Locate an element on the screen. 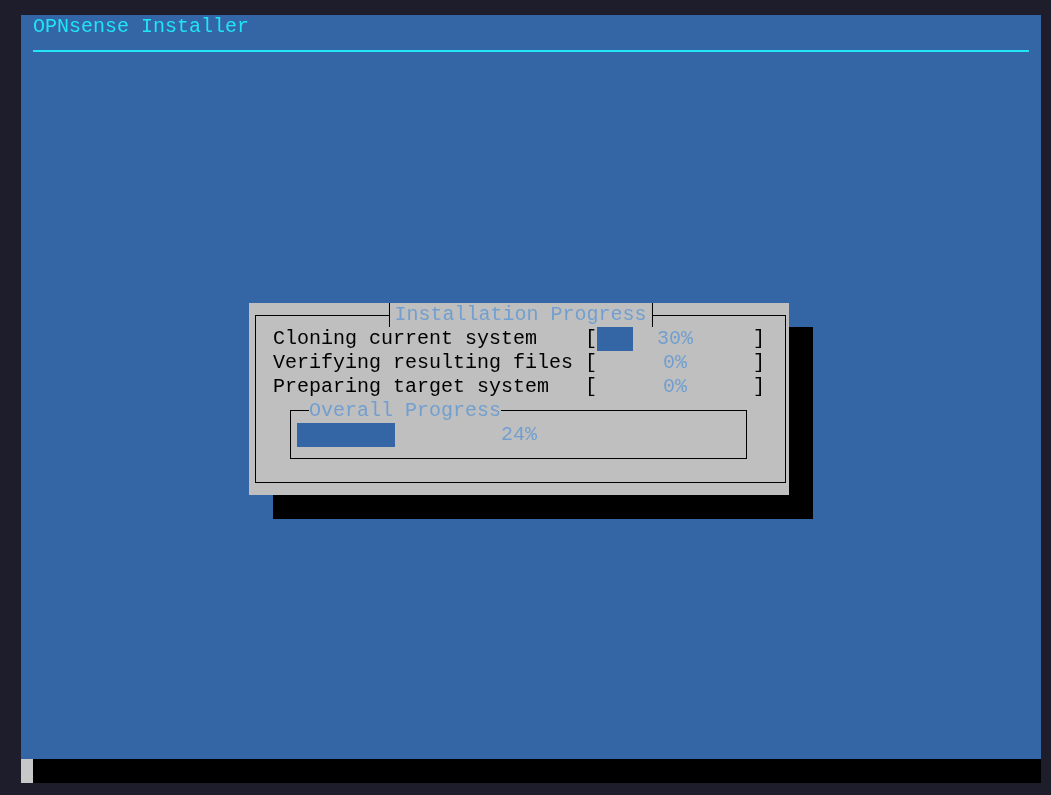 This screenshot has height=795, width=1051. step-label: Preparing target system is located at coordinates (412, 387).